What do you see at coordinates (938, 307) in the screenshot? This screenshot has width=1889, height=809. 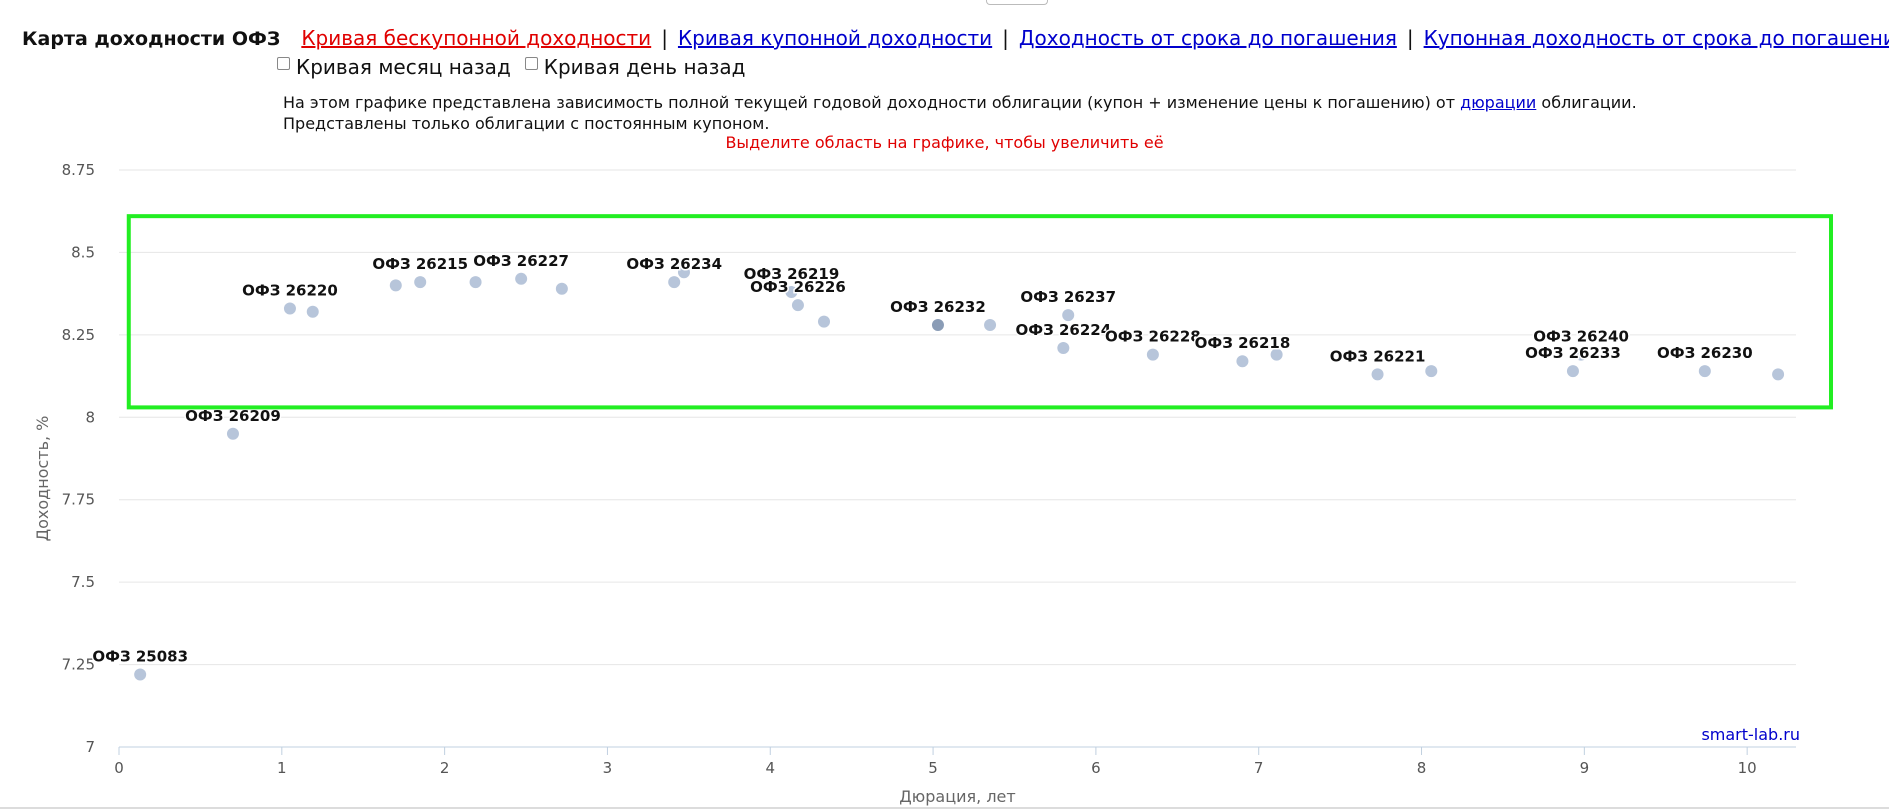 I see `data-label: ОФЗ 26232` at bounding box center [938, 307].